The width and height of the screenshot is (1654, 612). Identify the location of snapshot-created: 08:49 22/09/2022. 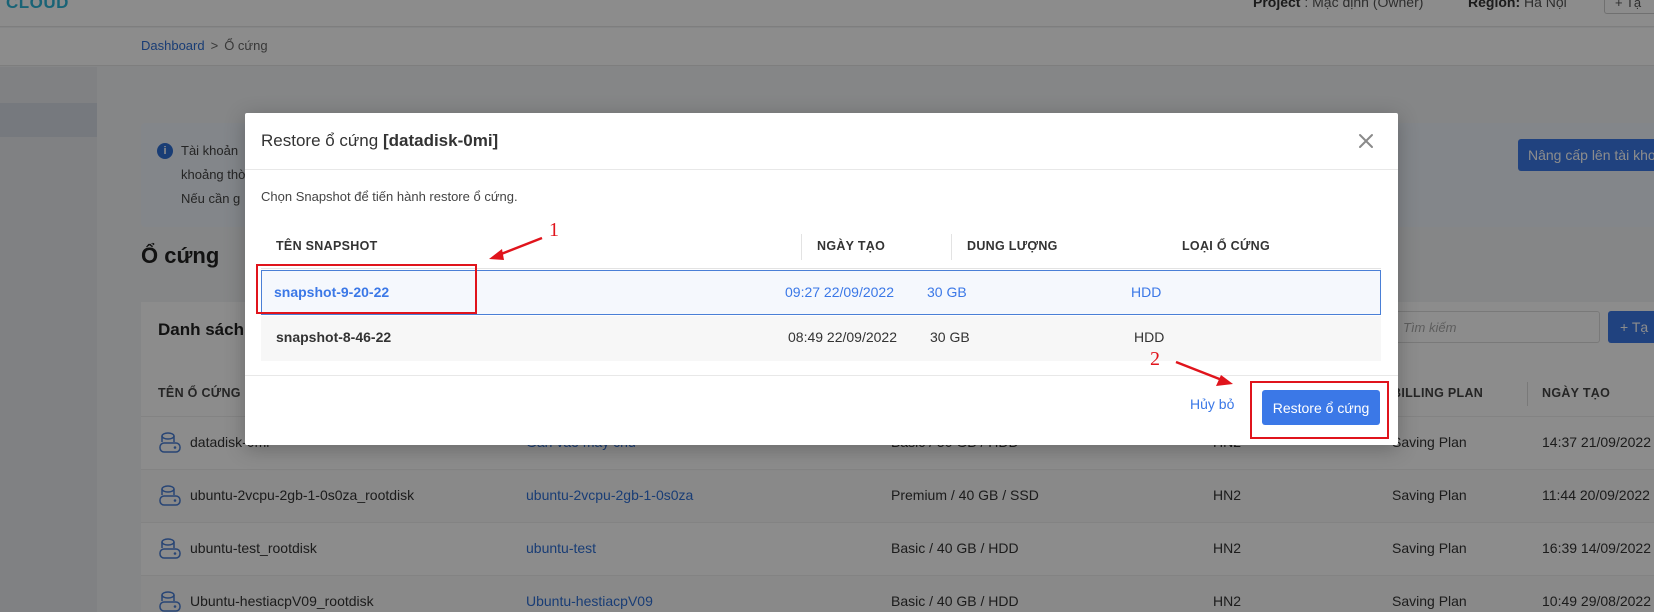
(842, 337).